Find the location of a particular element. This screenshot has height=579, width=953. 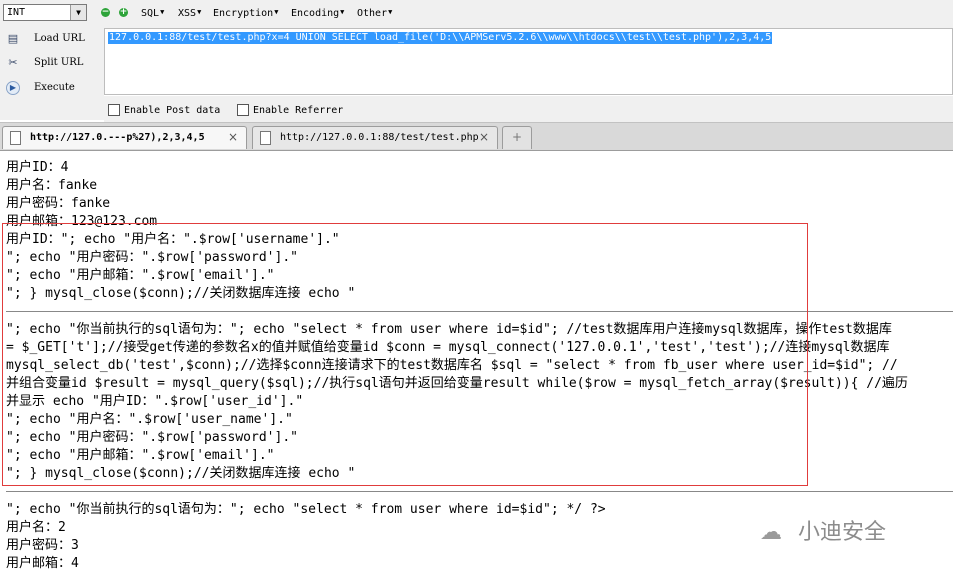

tab-title: http://127.0.---p%27),2,3,4,5 is located at coordinates (117, 137).